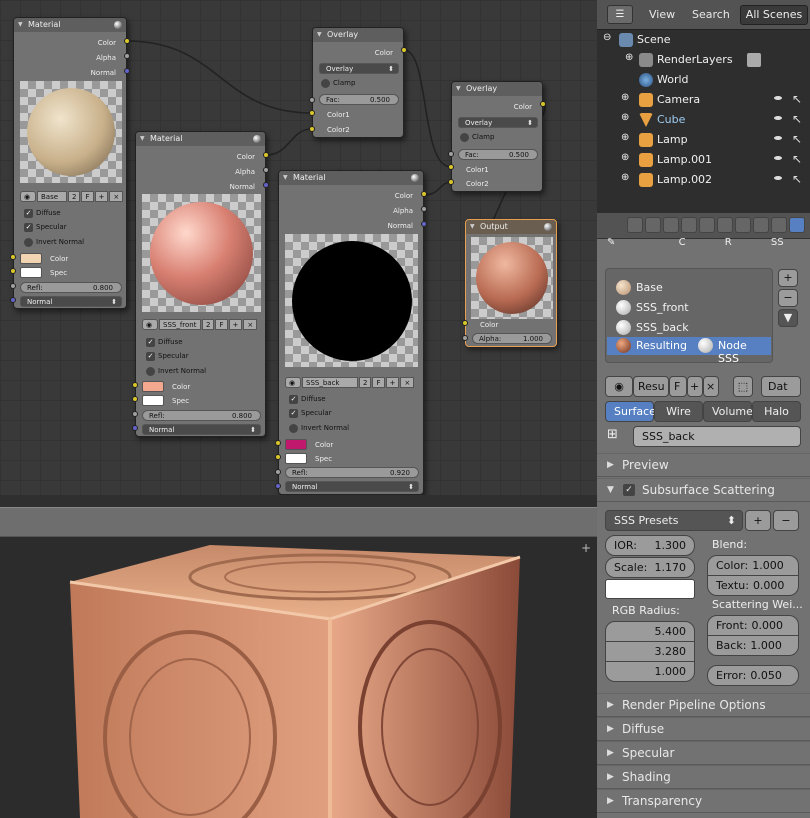 This screenshot has width=810, height=818. I want to click on socket-alpha-out, so click(266, 170).